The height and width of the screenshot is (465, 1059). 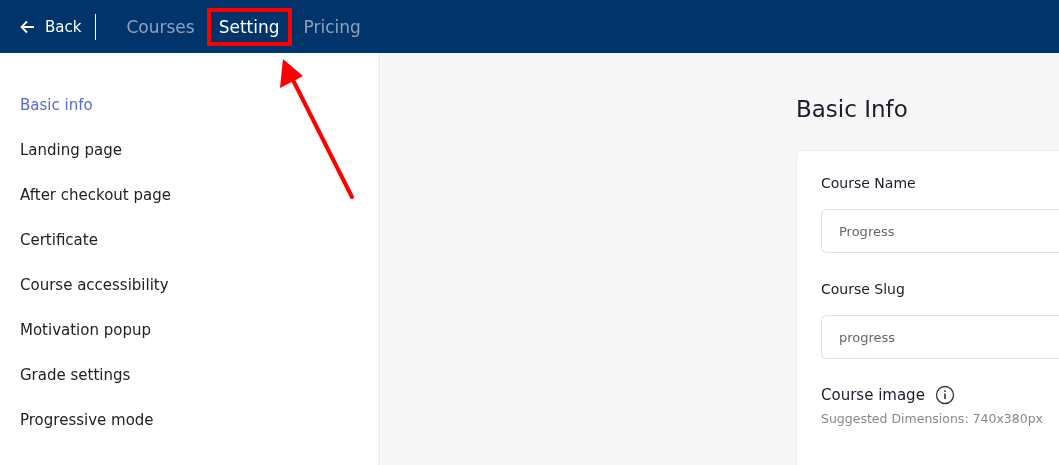 I want to click on sidebar-item: Grade settings, so click(x=65, y=375).